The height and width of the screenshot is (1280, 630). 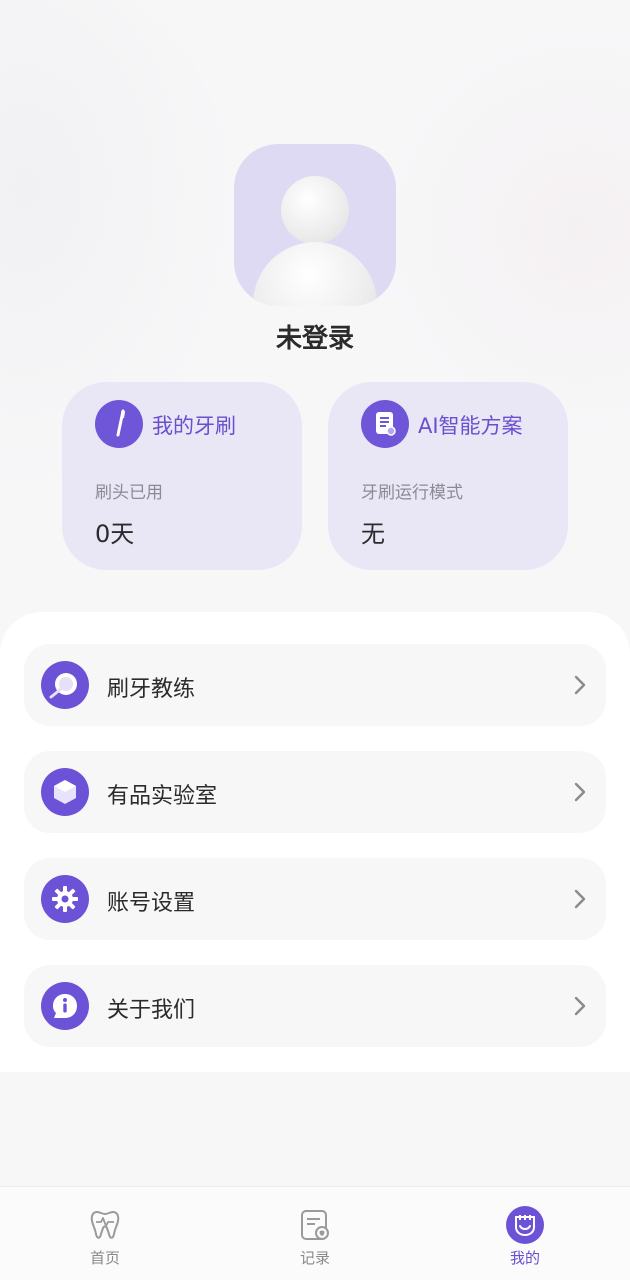 What do you see at coordinates (412, 493) in the screenshot?
I see `card-subtitle: 牙刷运行模式` at bounding box center [412, 493].